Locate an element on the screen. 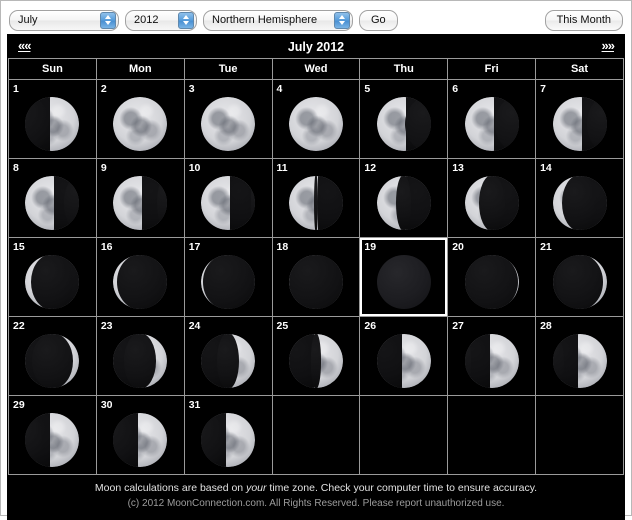 This screenshot has width=632, height=520. day-number: 30 is located at coordinates (106, 405).